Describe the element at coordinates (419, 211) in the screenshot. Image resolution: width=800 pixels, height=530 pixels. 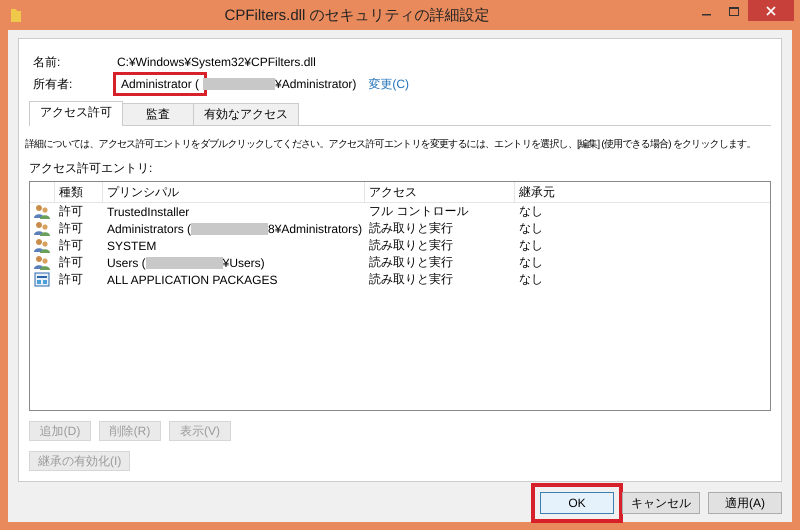
I see `access-cell-text: フル コントロール` at that location.